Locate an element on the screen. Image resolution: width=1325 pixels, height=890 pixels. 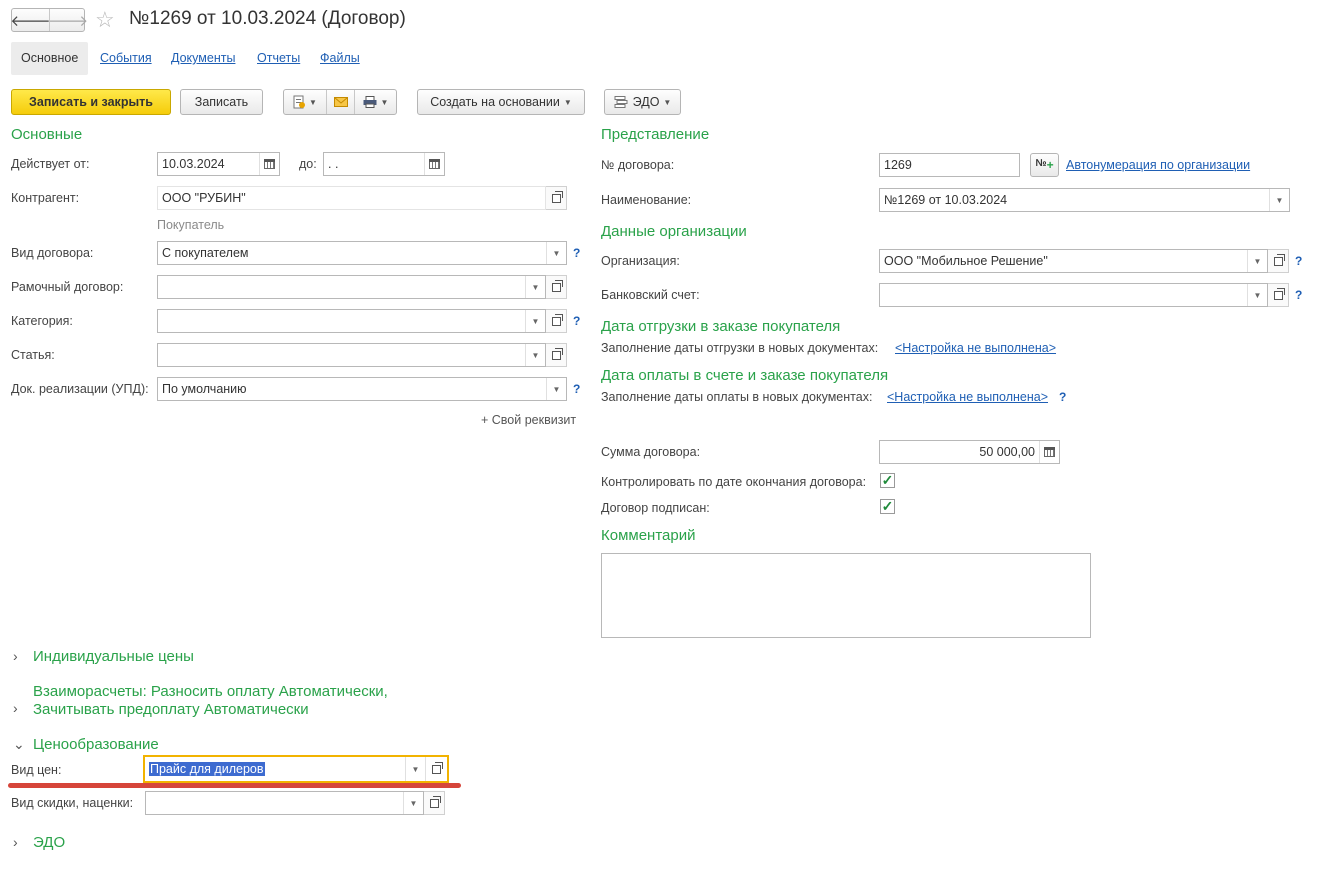
tab-main: Основное is located at coordinates (50, 58).